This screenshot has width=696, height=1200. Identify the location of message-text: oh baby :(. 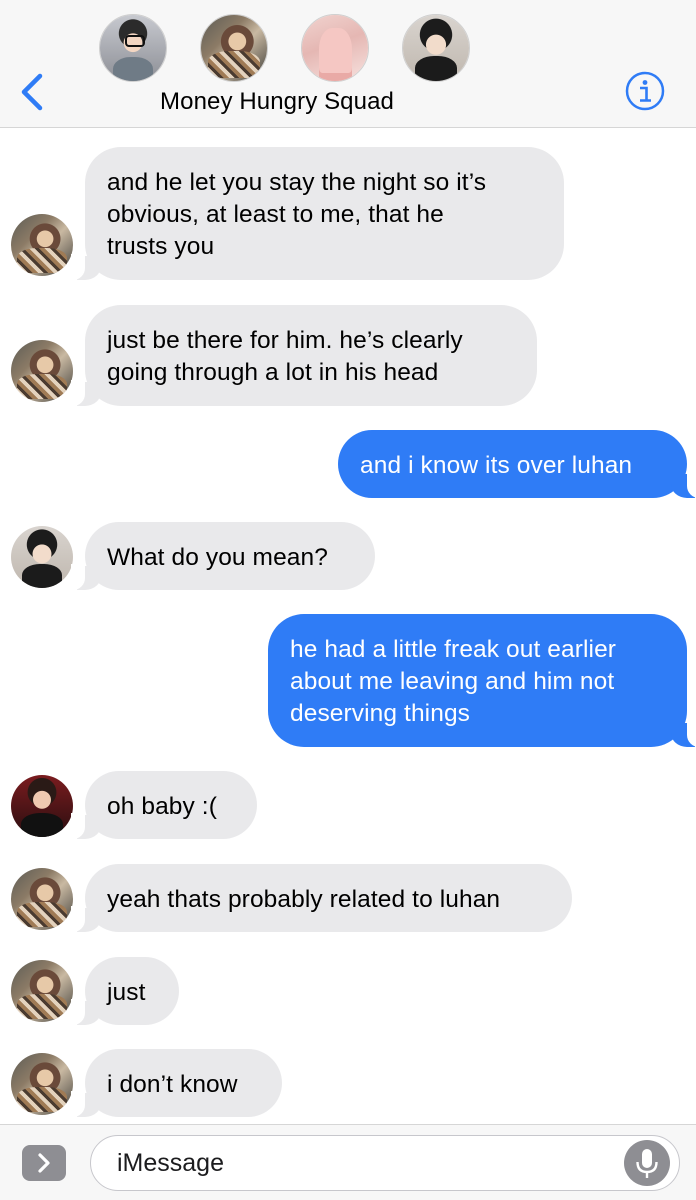
(162, 806).